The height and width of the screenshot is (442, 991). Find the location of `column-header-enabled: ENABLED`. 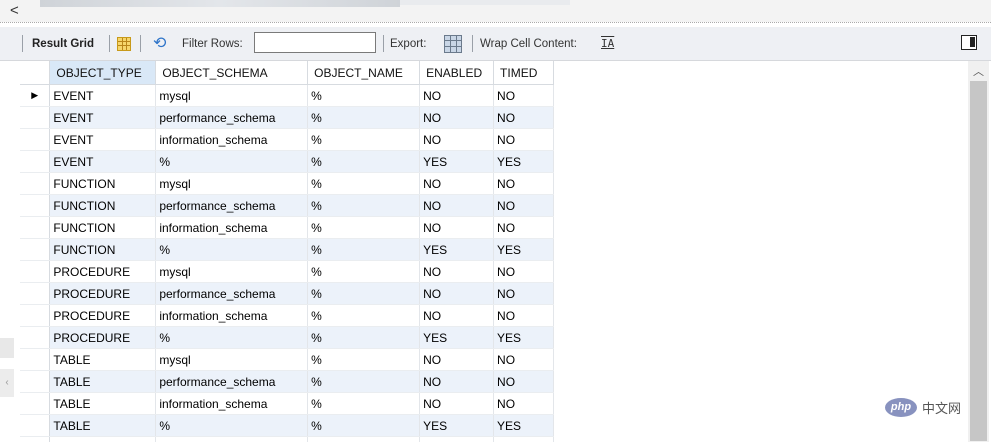

column-header-enabled: ENABLED is located at coordinates (457, 73).